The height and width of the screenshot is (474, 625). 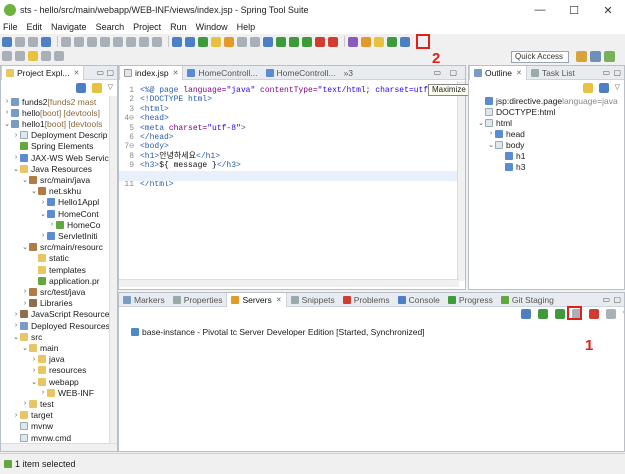 What do you see at coordinates (69, 202) in the screenshot?
I see `tree-item: › Hello1Appl` at bounding box center [69, 202].